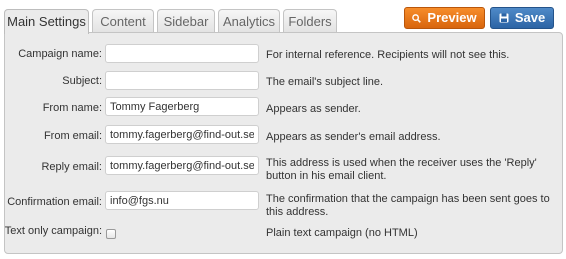  I want to click on from-name-help: Appears as sender., so click(313, 109).